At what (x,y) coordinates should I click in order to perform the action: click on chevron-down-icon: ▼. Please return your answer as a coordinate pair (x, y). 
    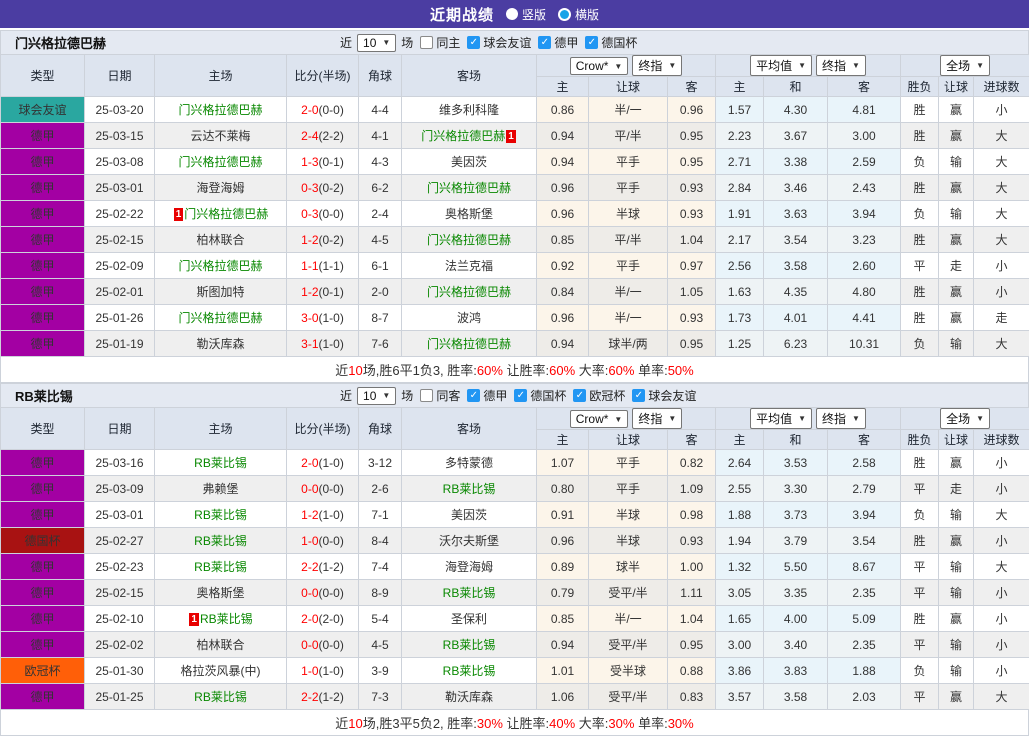
    Looking at the image, I should click on (618, 419).